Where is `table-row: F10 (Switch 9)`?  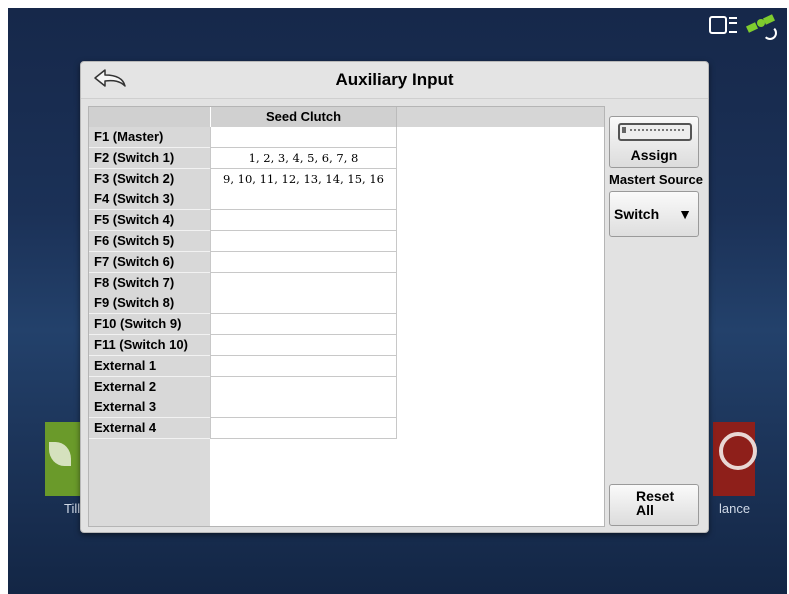
table-row: F10 (Switch 9) is located at coordinates (243, 325).